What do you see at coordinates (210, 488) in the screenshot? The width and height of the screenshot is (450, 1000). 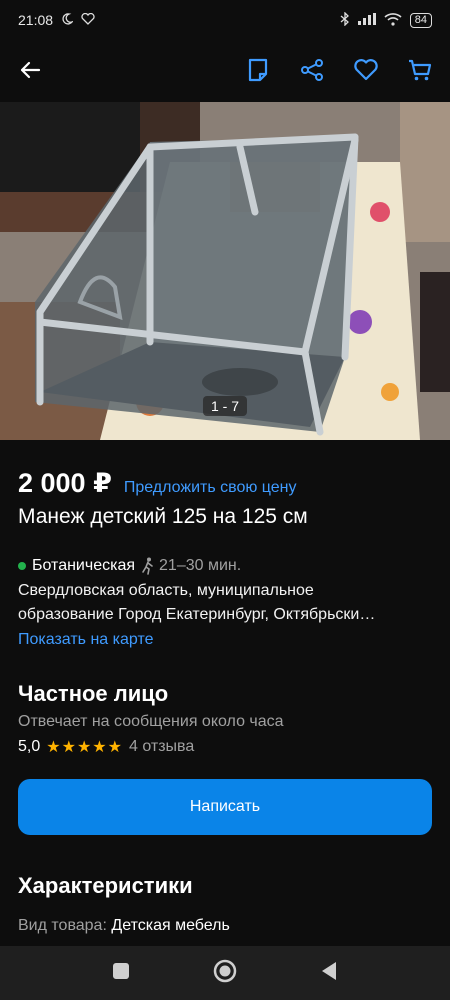 I see `offer-price-link: Предложить свою цену` at bounding box center [210, 488].